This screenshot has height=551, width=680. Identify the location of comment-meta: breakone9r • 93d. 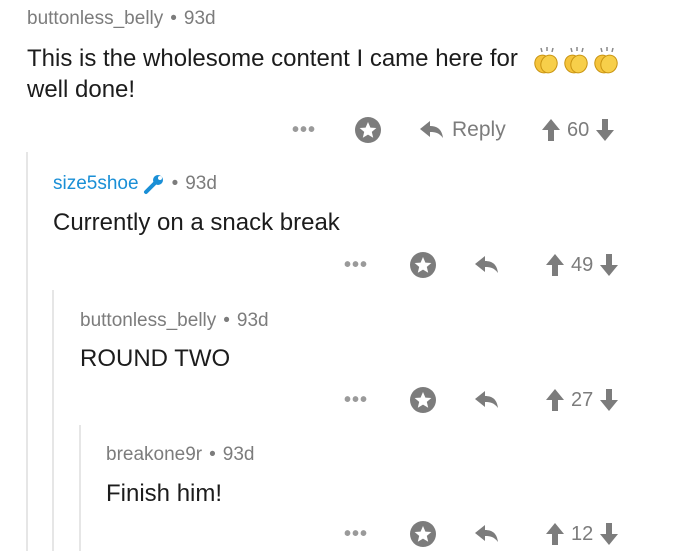
(180, 455).